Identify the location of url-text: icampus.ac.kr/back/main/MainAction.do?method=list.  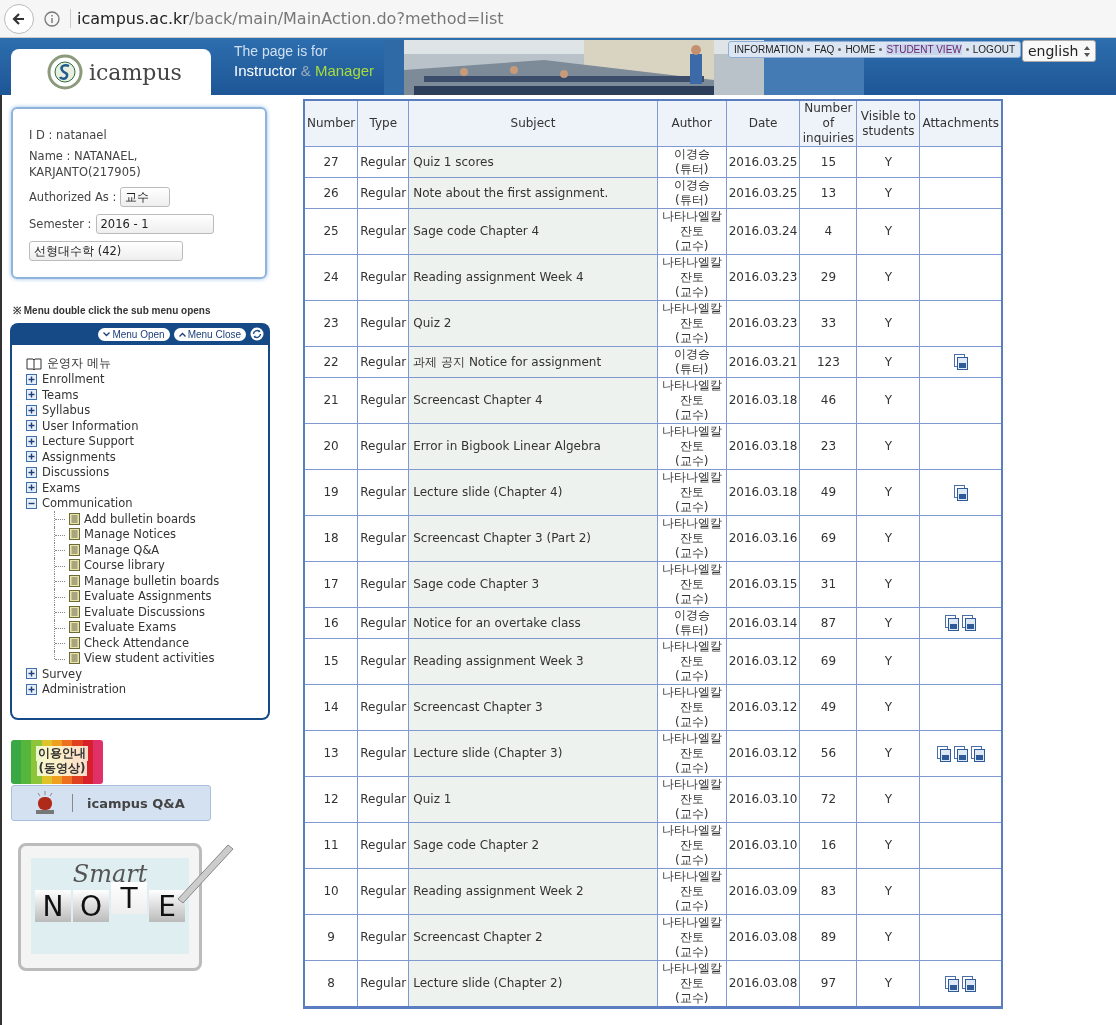
(287, 18).